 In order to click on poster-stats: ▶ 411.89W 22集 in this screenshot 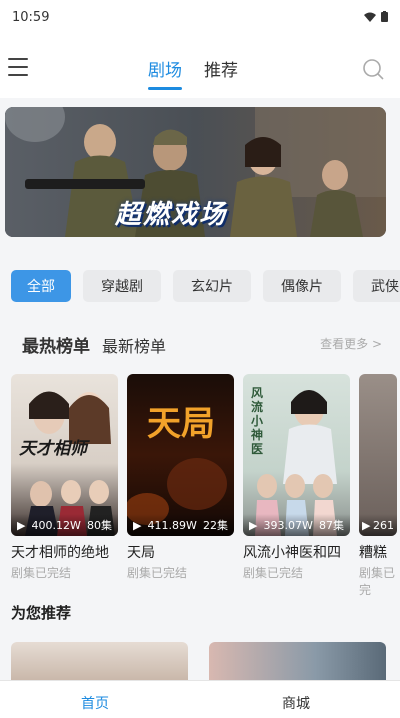, I will do `click(180, 525)`.